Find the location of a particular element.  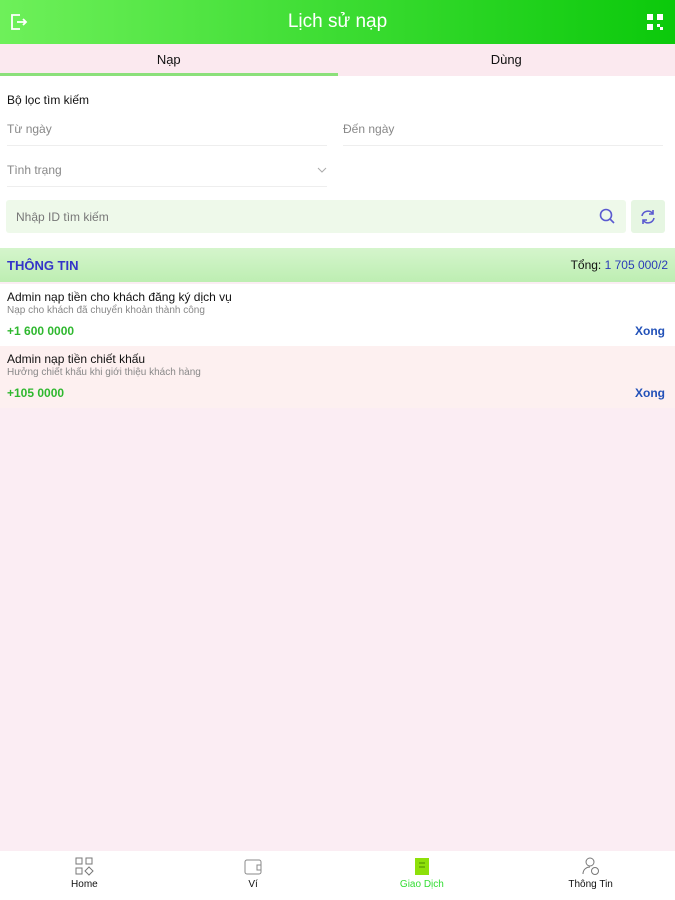

info-section-header: THÔNG TIN Tổng: 1 705 000/2 is located at coordinates (337, 265).